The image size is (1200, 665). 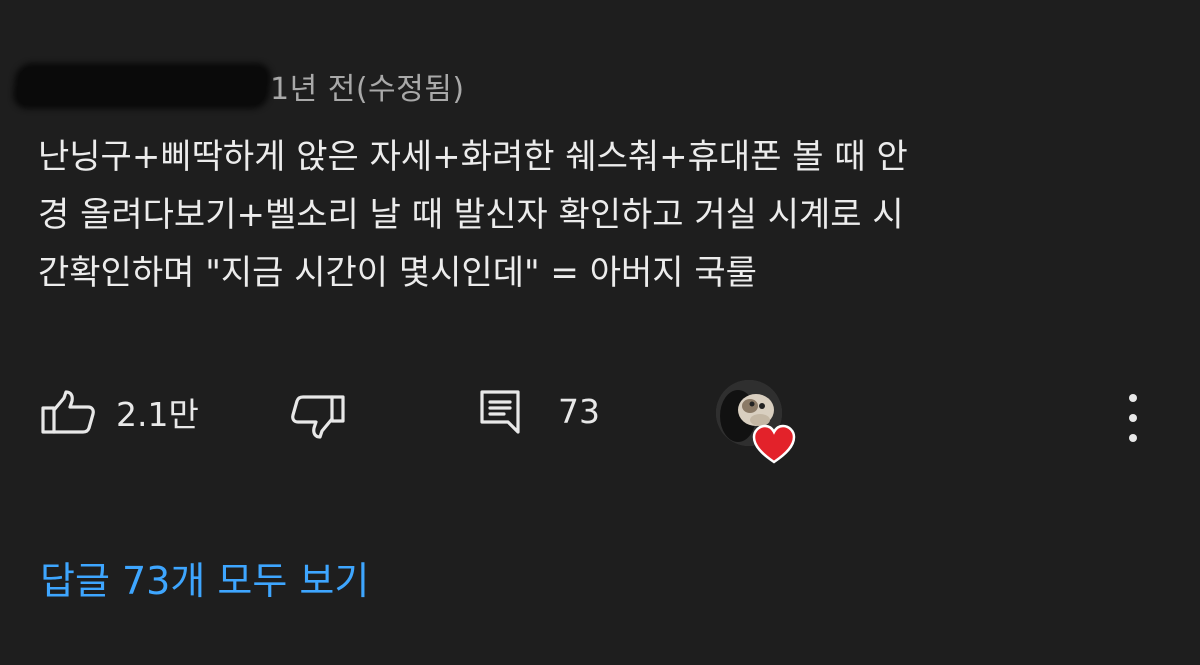 What do you see at coordinates (1133, 398) in the screenshot?
I see `more-vert-icon` at bounding box center [1133, 398].